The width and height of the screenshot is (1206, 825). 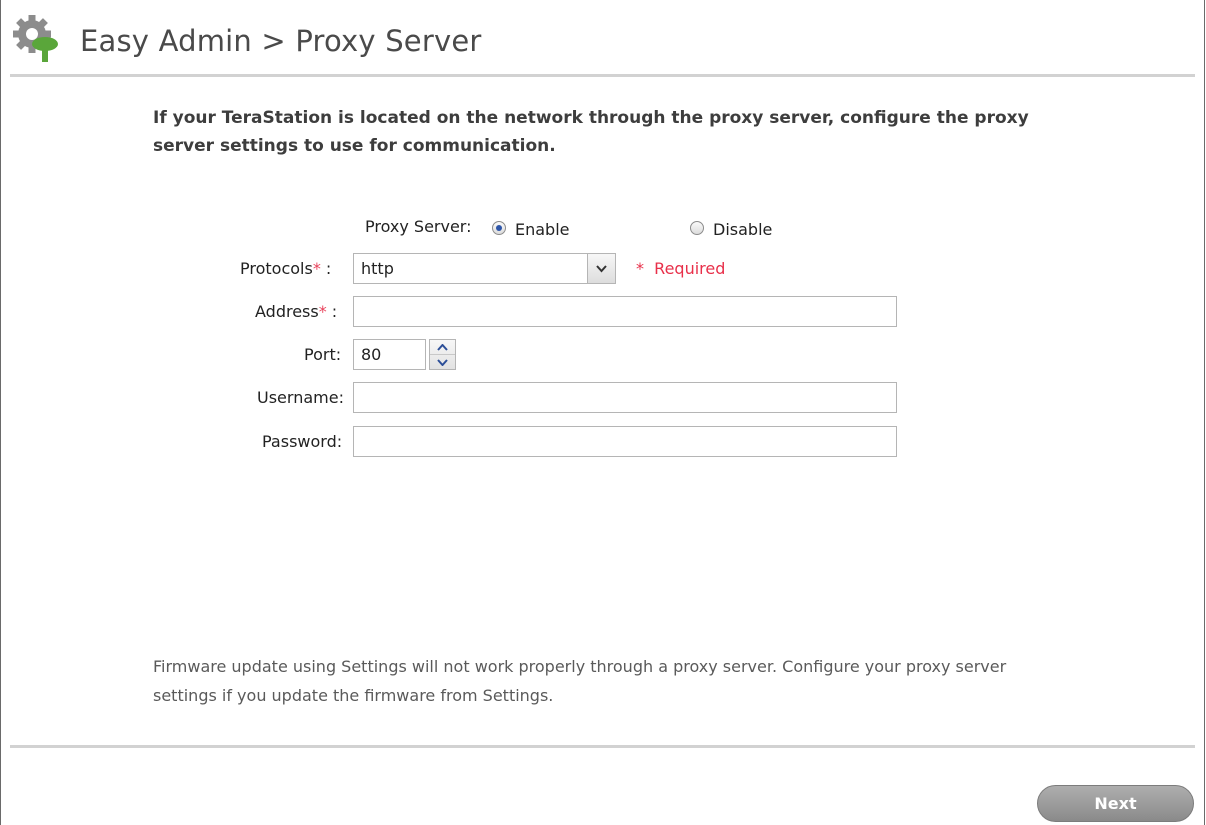 What do you see at coordinates (418, 226) in the screenshot?
I see `proxy-server-label: Proxy Server:` at bounding box center [418, 226].